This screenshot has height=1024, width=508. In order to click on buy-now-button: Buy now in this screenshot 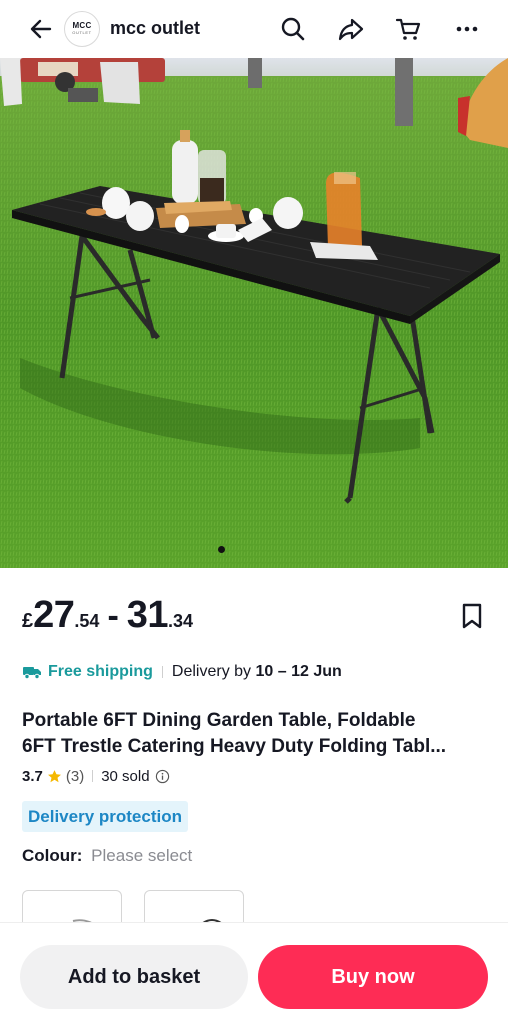, I will do `click(373, 977)`.